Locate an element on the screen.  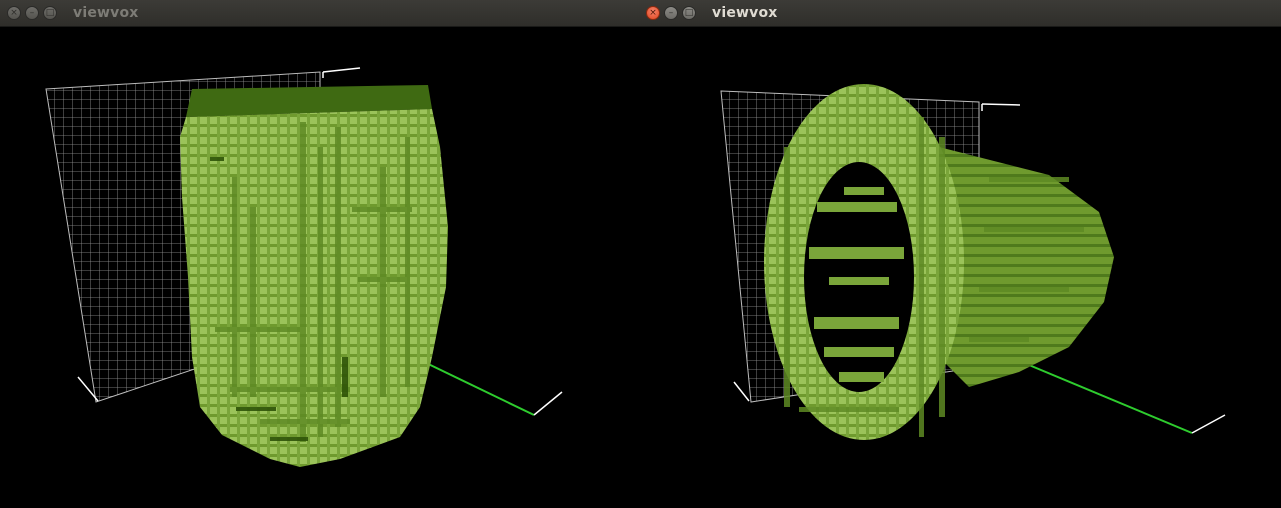
axis-left is located at coordinates (741, 391).